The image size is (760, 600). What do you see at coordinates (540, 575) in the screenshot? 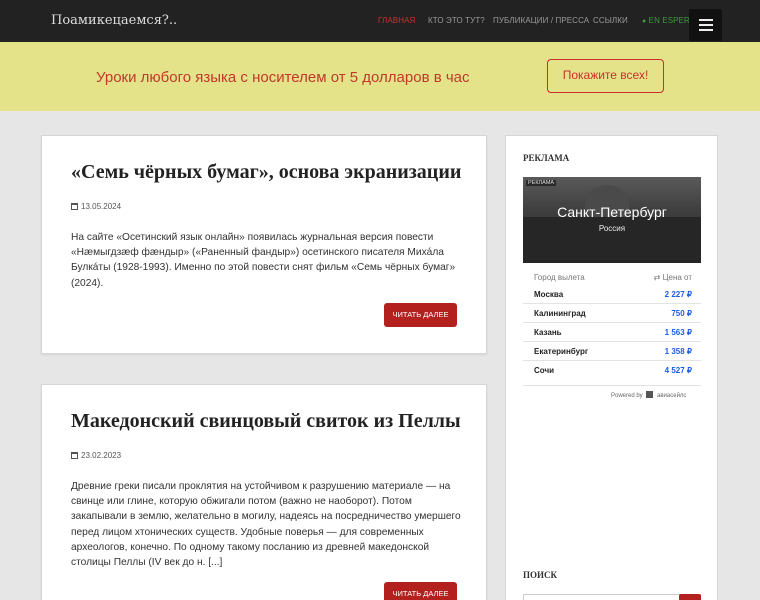
I see `search-widget-title: ПОИСК` at bounding box center [540, 575].